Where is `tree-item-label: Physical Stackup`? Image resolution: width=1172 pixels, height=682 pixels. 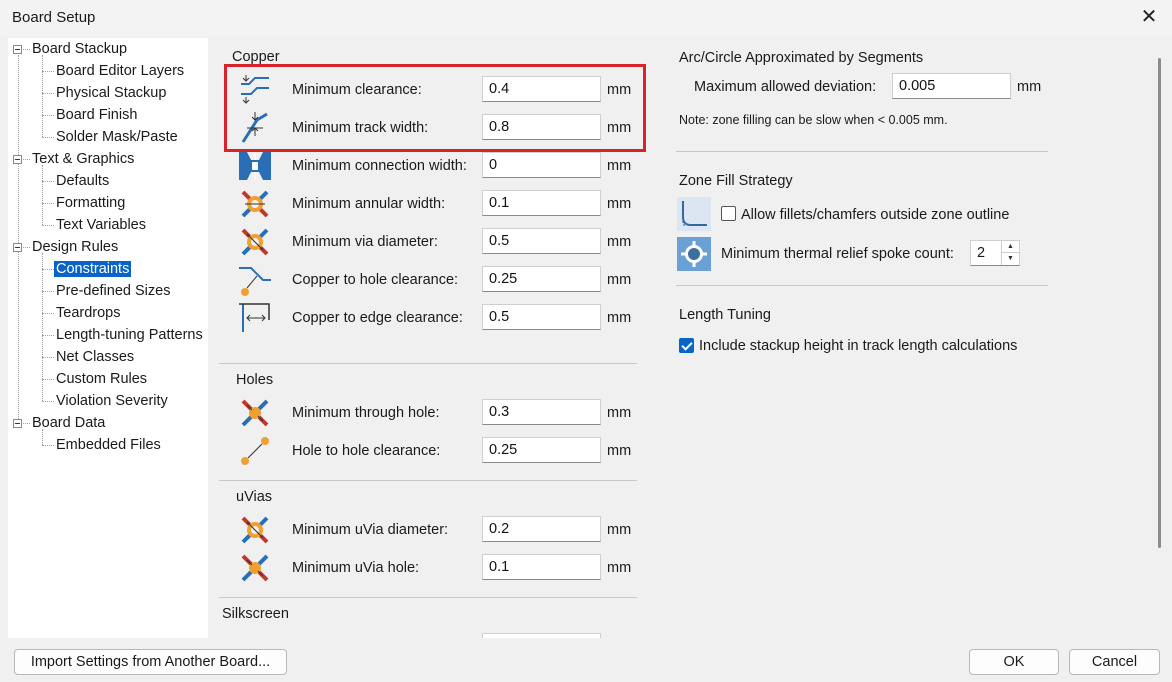
tree-item-label: Physical Stackup is located at coordinates (111, 93).